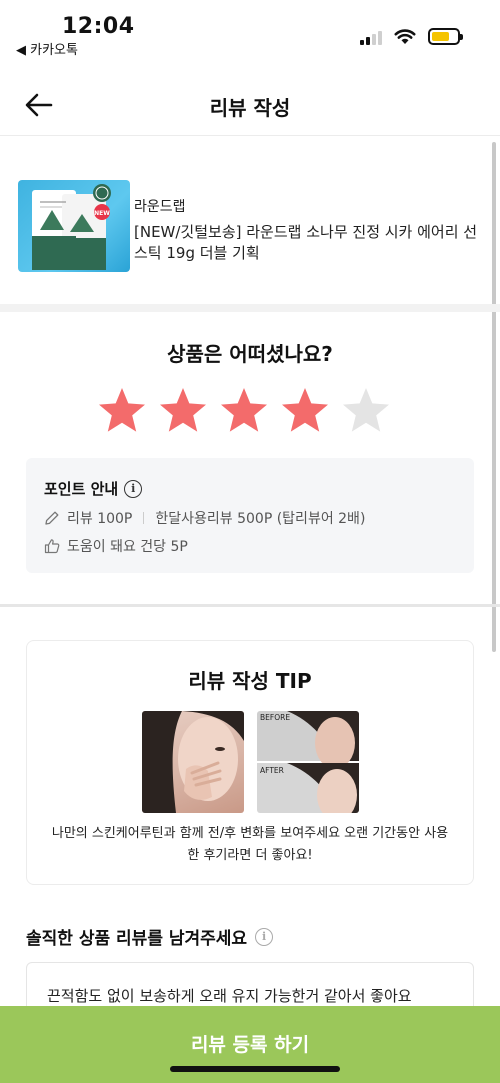 This screenshot has width=500, height=1083. I want to click on point-row-review: 리뷰 100P 한달사용리뷰 500P (탑리뷰어 2배), so click(204, 518).